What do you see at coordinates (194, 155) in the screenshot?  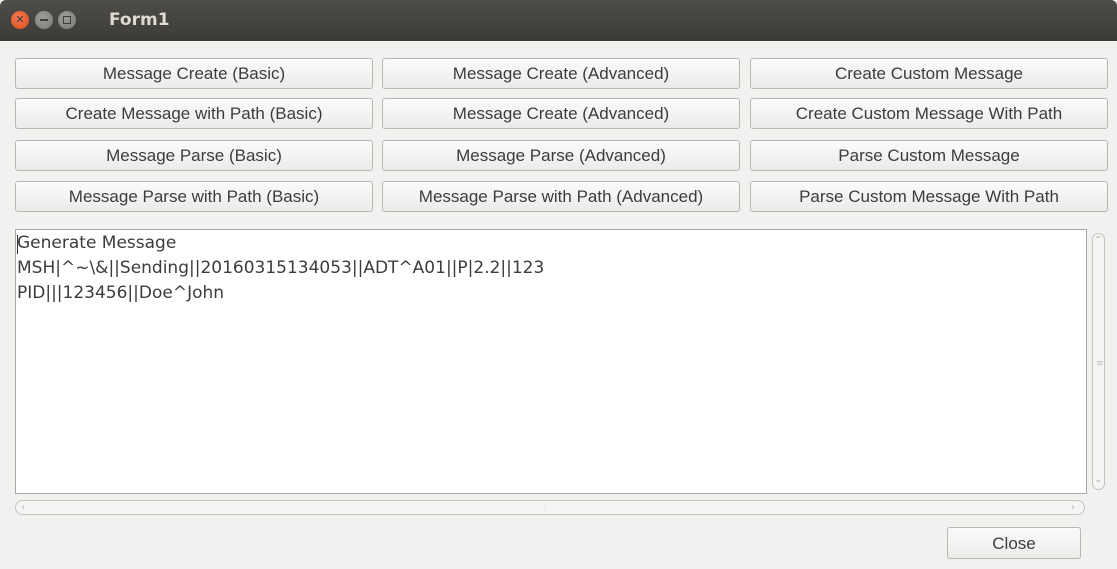 I see `message-parse-basic-button: Message Parse (Basic)` at bounding box center [194, 155].